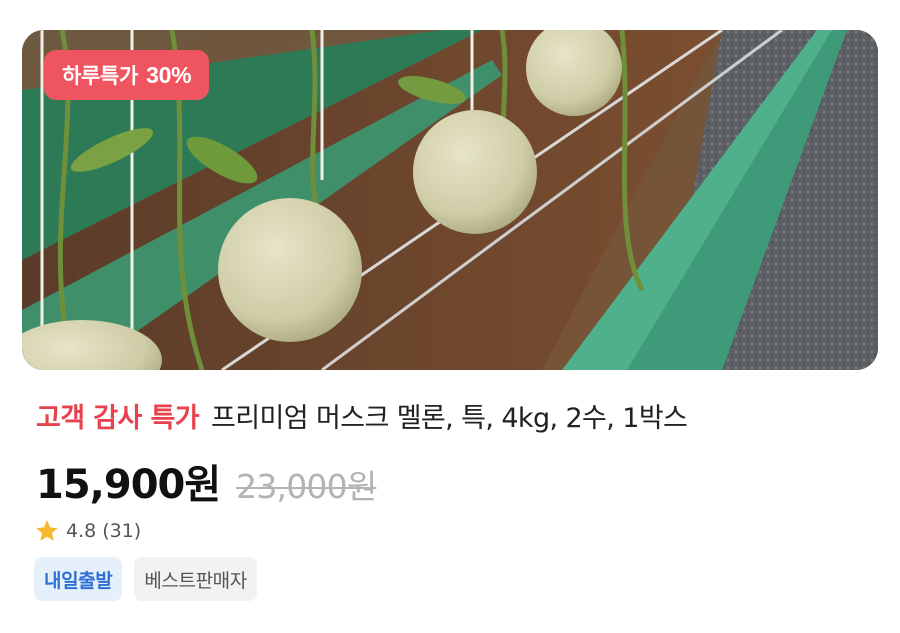  I want to click on review-count: (31), so click(122, 531).